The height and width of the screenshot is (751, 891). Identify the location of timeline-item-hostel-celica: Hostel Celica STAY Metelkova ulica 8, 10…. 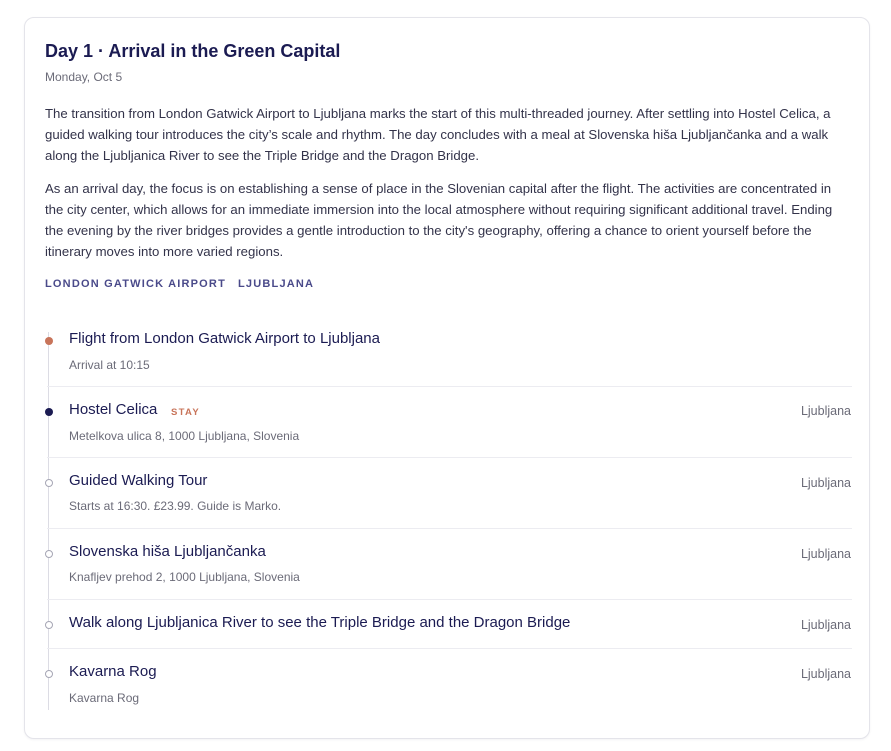
(448, 429).